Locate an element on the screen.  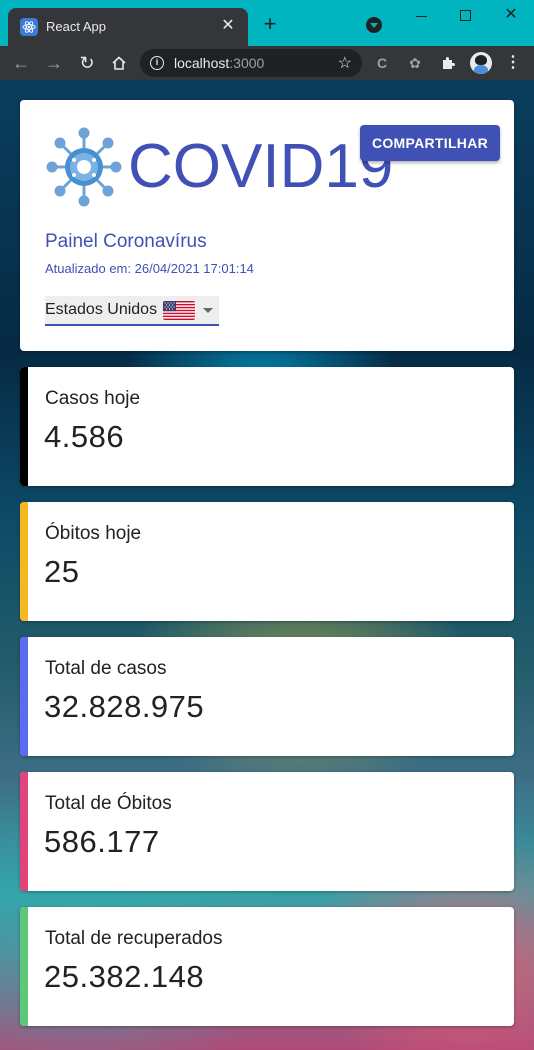
tab-search-icon is located at coordinates (374, 25).